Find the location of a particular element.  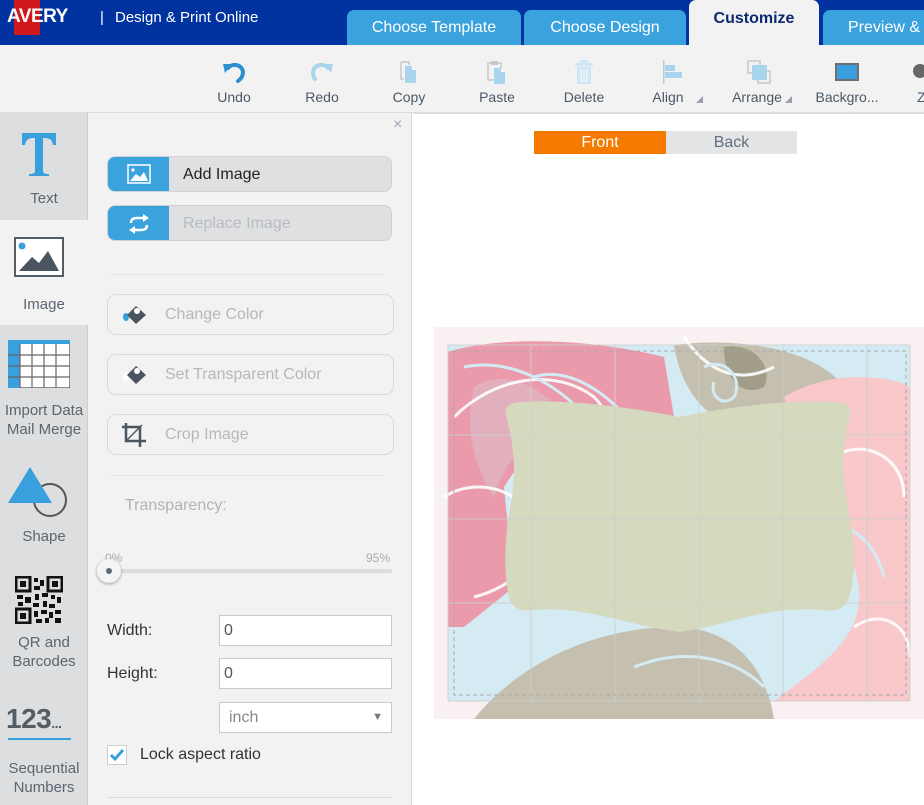

transparent-bucket-icon is located at coordinates (134, 375).